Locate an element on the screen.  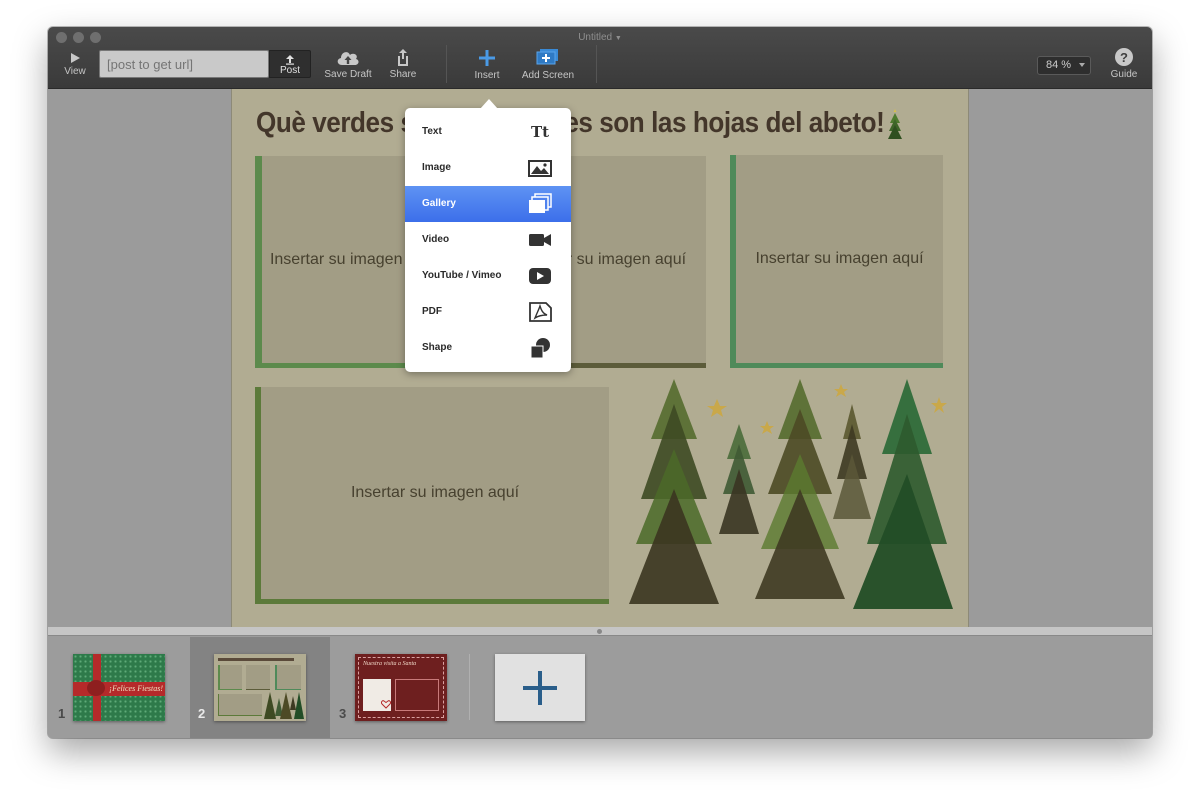
pdf-icon is located at coordinates (540, 312).